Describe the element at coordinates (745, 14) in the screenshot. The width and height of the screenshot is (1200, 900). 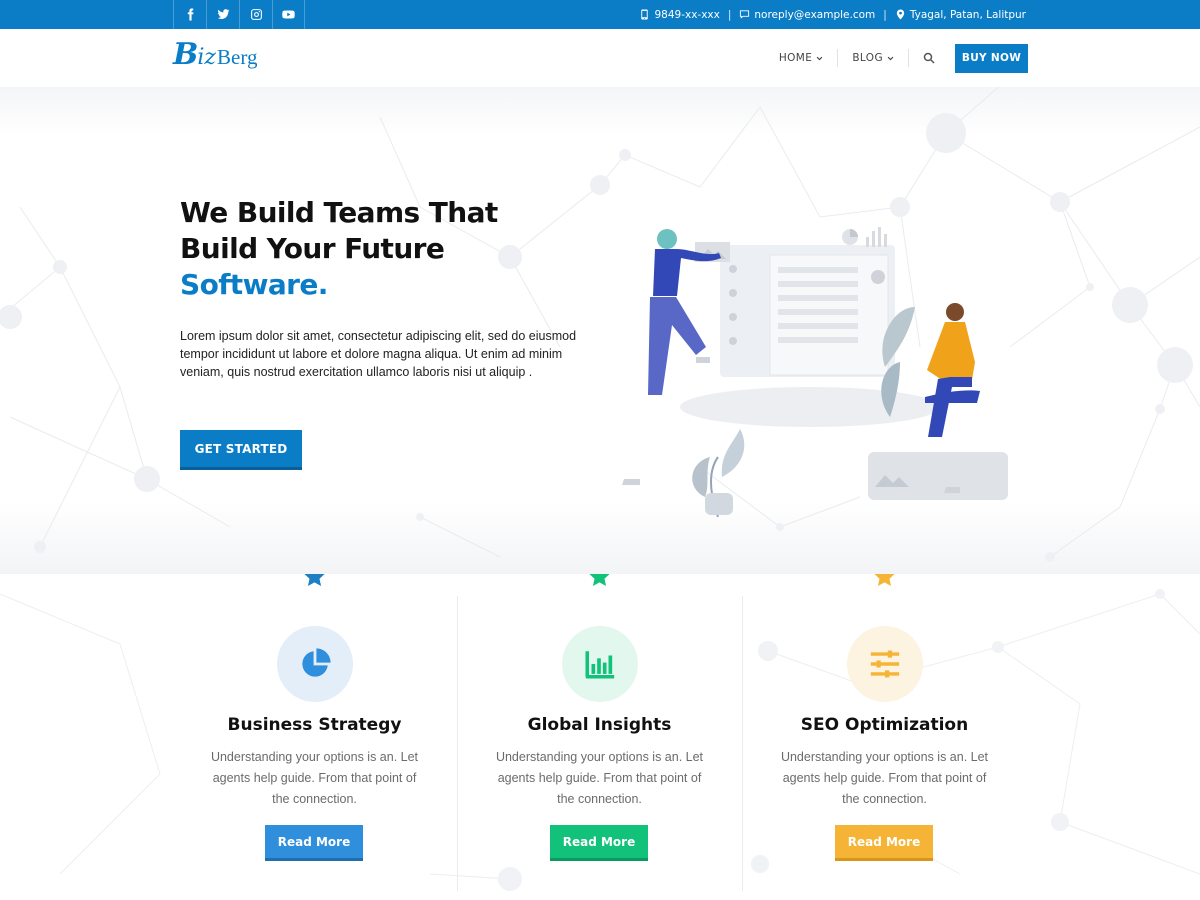
I see `message-icon` at that location.